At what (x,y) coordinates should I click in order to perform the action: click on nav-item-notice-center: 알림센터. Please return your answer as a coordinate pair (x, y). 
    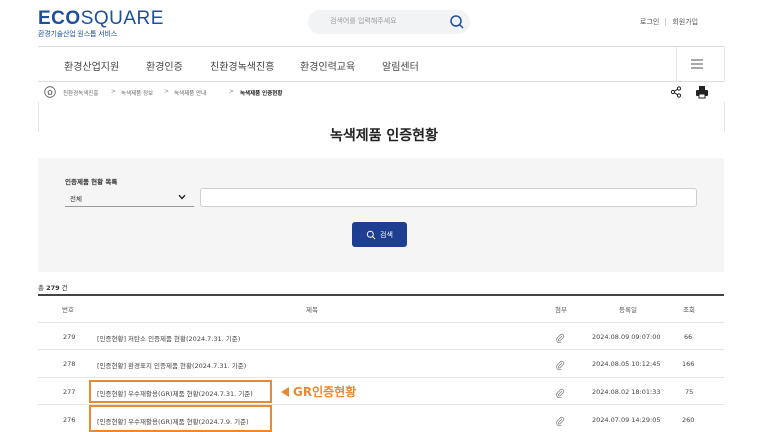
    Looking at the image, I should click on (400, 65).